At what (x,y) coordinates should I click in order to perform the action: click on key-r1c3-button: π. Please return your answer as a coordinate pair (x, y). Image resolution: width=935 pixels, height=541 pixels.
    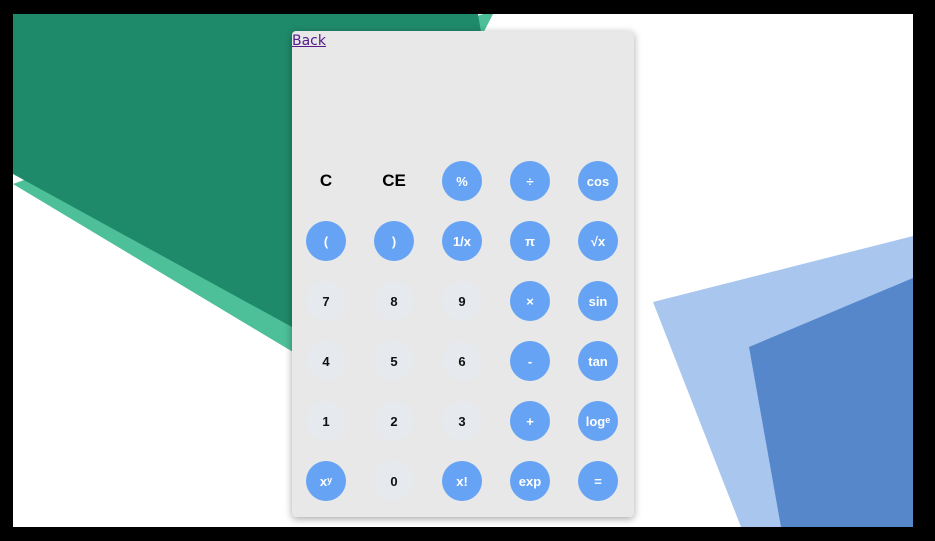
    Looking at the image, I should click on (530, 241).